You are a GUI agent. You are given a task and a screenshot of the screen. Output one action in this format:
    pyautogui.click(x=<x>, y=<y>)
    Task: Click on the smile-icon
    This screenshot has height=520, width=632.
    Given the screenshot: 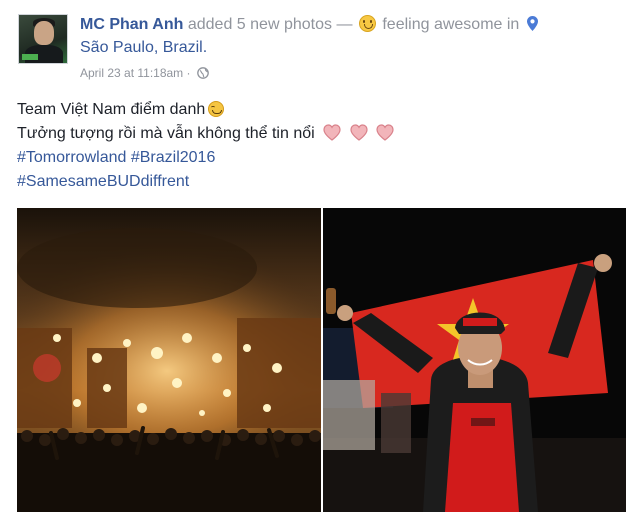 What is the action you would take?
    pyautogui.click(x=216, y=109)
    